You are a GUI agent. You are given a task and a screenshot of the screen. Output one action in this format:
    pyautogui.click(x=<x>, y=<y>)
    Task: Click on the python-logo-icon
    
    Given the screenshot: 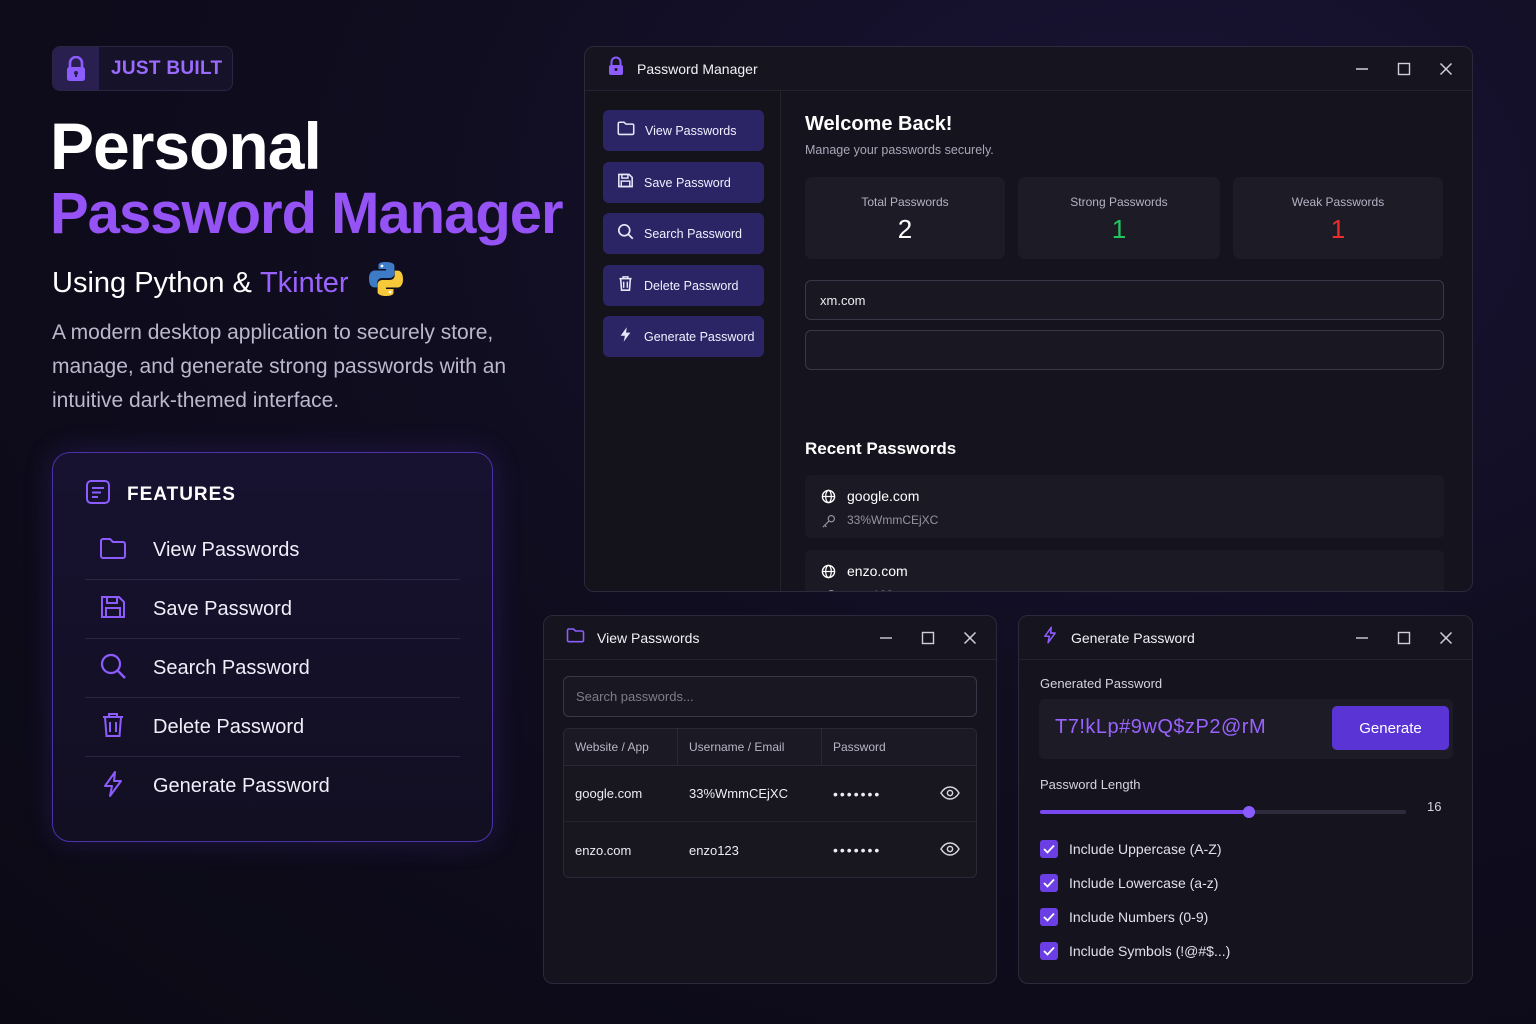 What is the action you would take?
    pyautogui.click(x=386, y=283)
    